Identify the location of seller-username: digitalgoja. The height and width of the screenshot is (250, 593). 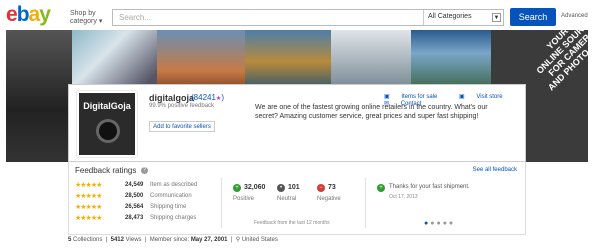
(171, 98).